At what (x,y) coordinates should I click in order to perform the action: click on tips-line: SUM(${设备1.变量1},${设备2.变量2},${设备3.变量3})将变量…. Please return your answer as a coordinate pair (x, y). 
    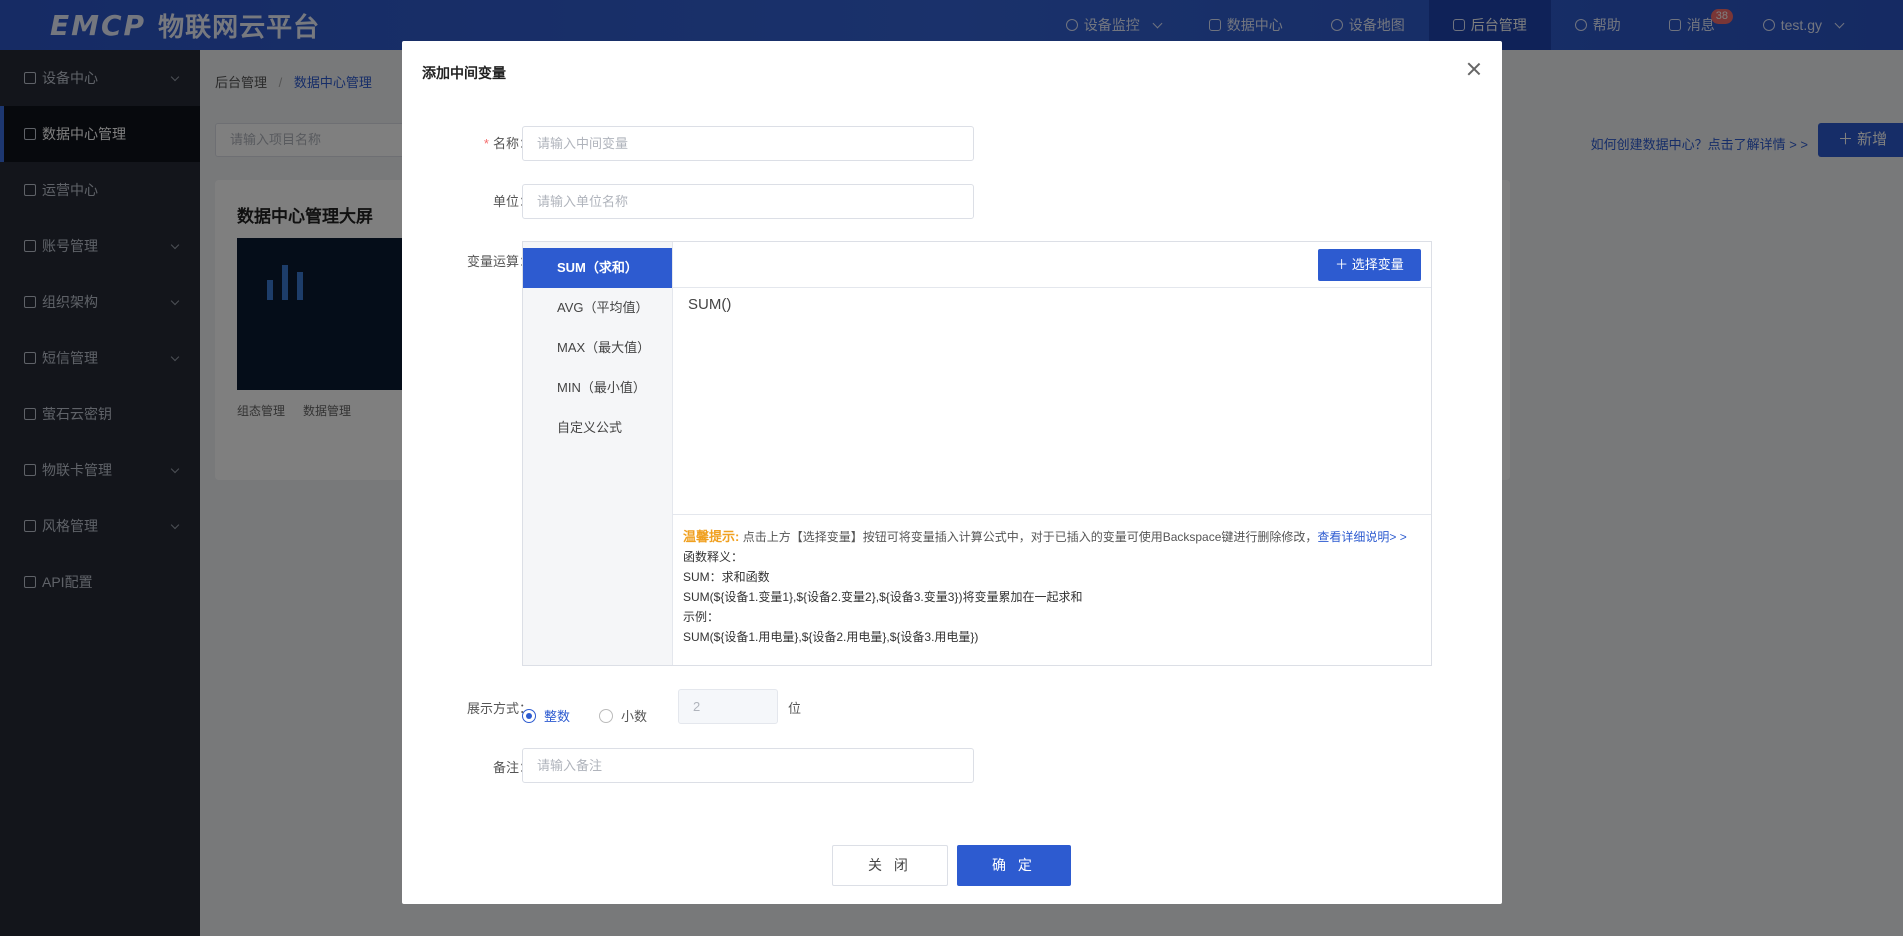
    Looking at the image, I should click on (883, 597).